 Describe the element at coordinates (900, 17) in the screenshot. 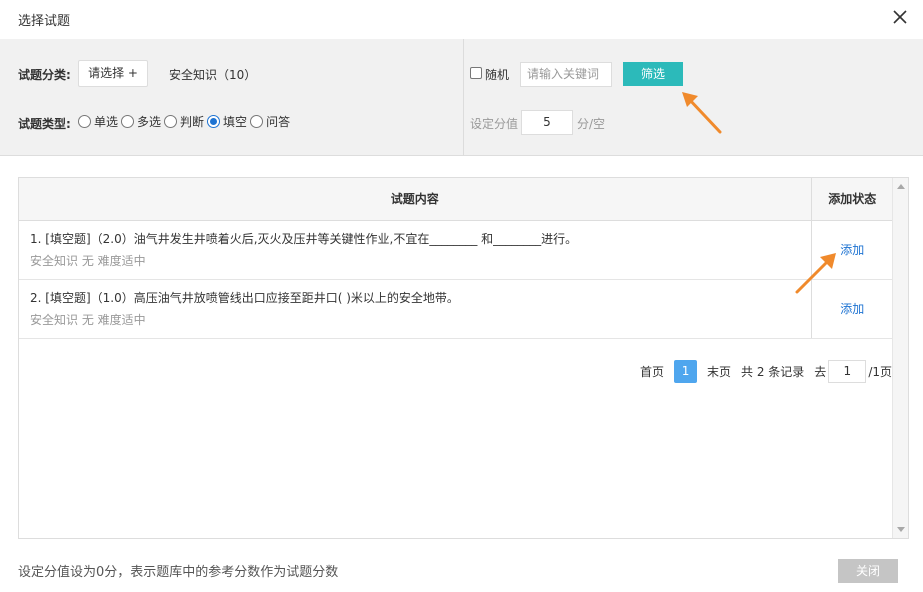

I see `close-icon` at that location.